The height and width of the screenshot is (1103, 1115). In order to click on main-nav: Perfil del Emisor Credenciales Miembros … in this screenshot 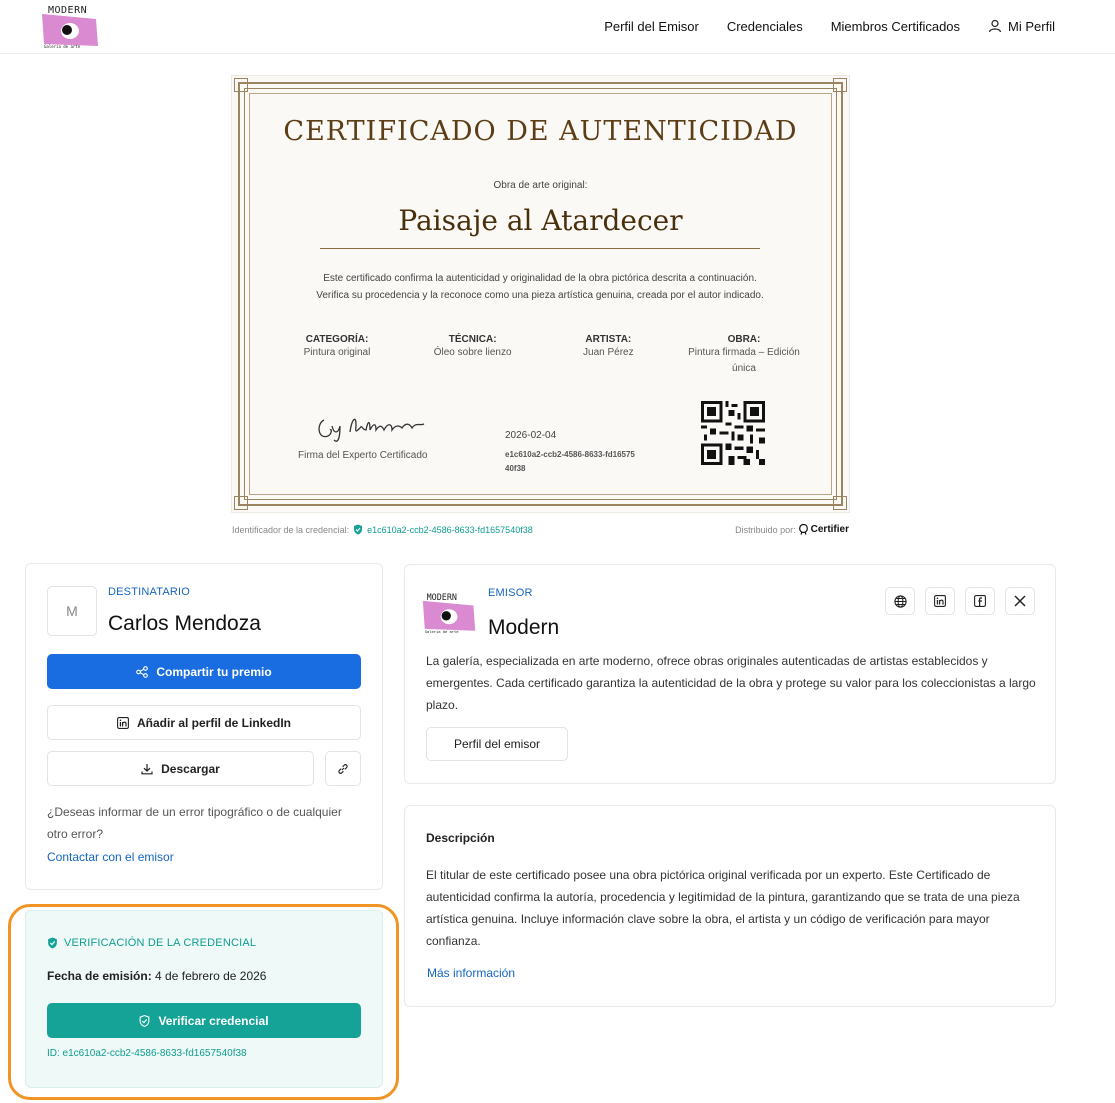, I will do `click(829, 26)`.